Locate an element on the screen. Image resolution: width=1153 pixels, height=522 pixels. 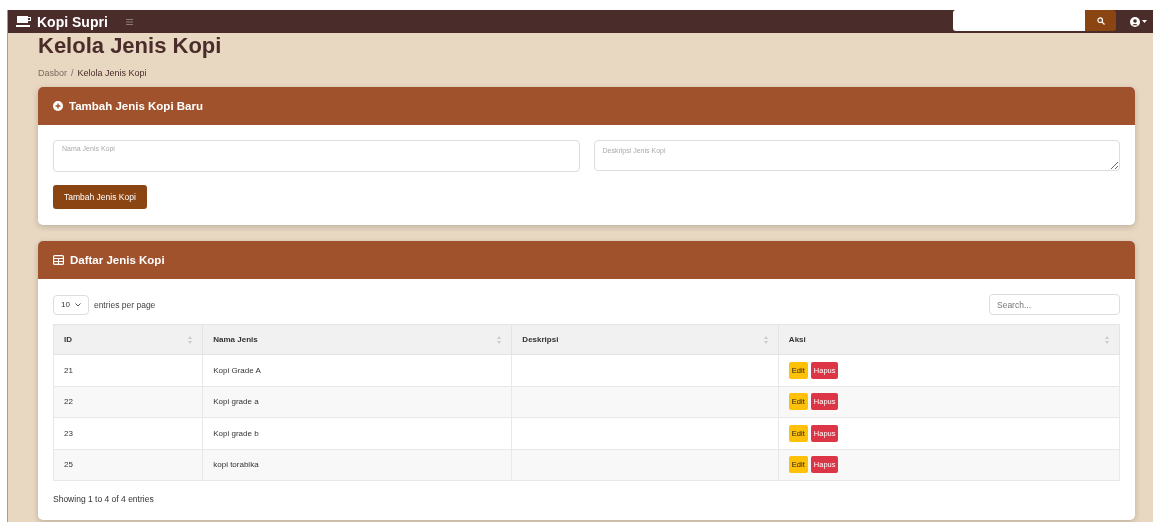
card-title: Tambah Jenis Kopi Baru is located at coordinates (136, 106).